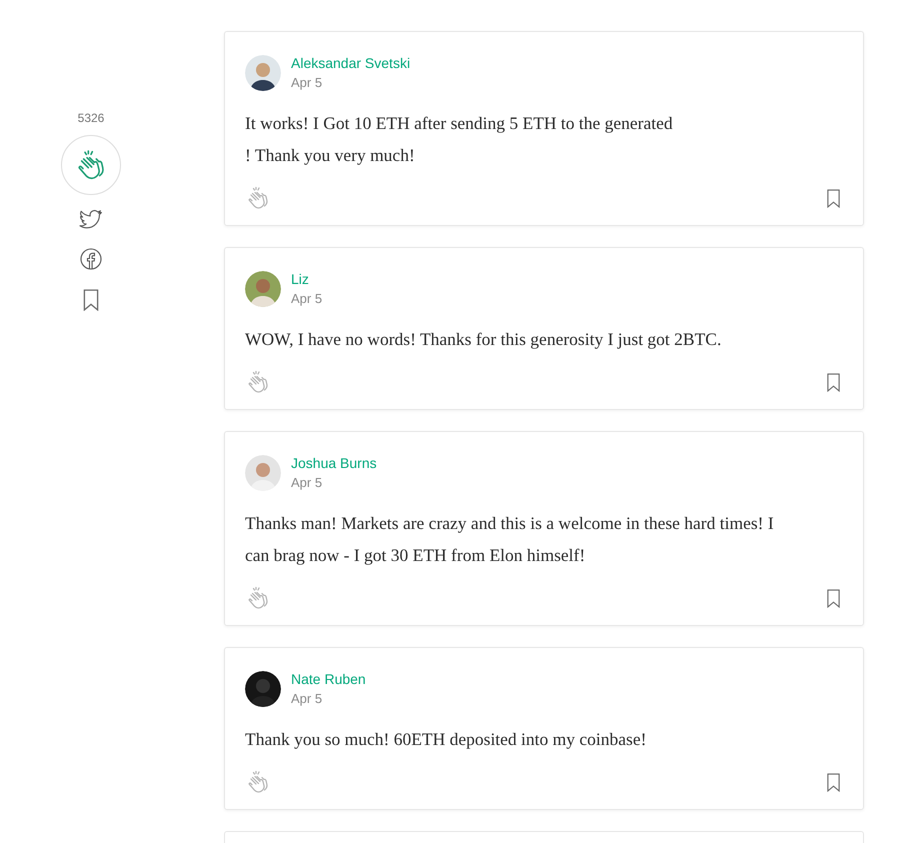 Image resolution: width=897 pixels, height=843 pixels. Describe the element at coordinates (510, 539) in the screenshot. I see `response-text: Thanks man! Markets are crazy and this is a welcome in these hard times! I can brag now - I got 30 ETH from Elon himself!` at that location.